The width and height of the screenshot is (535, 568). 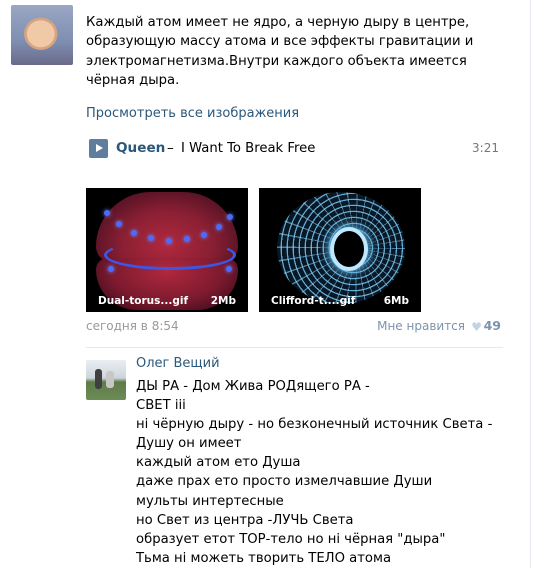 I want to click on page-border, so click(x=530, y=284).